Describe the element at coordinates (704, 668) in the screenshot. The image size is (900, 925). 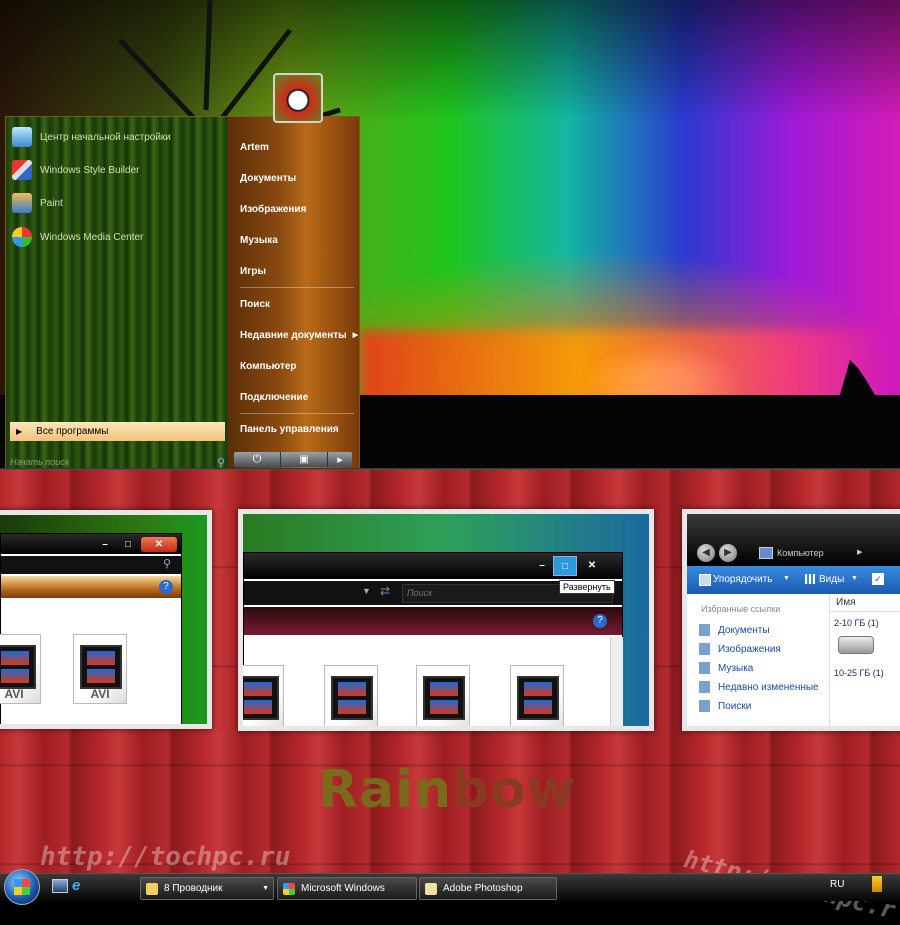
I see `music-icon` at that location.